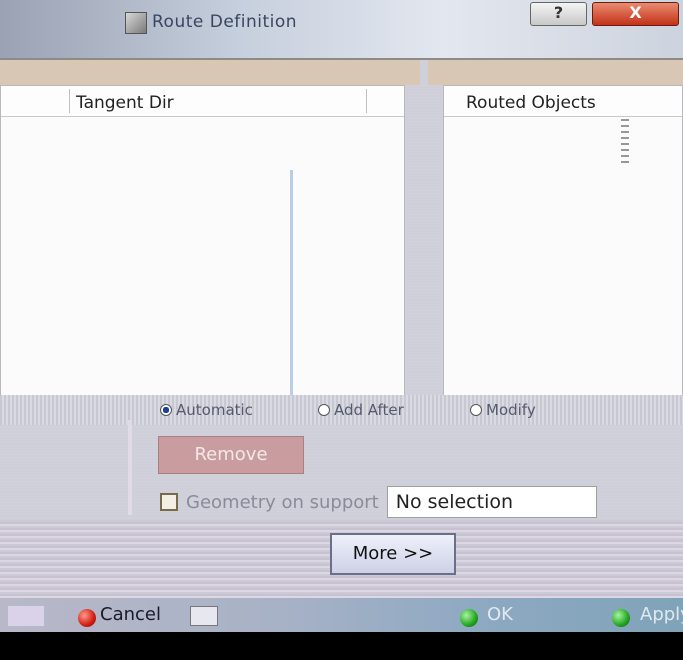 The height and width of the screenshot is (660, 683). I want to click on option-label: Modify, so click(511, 410).